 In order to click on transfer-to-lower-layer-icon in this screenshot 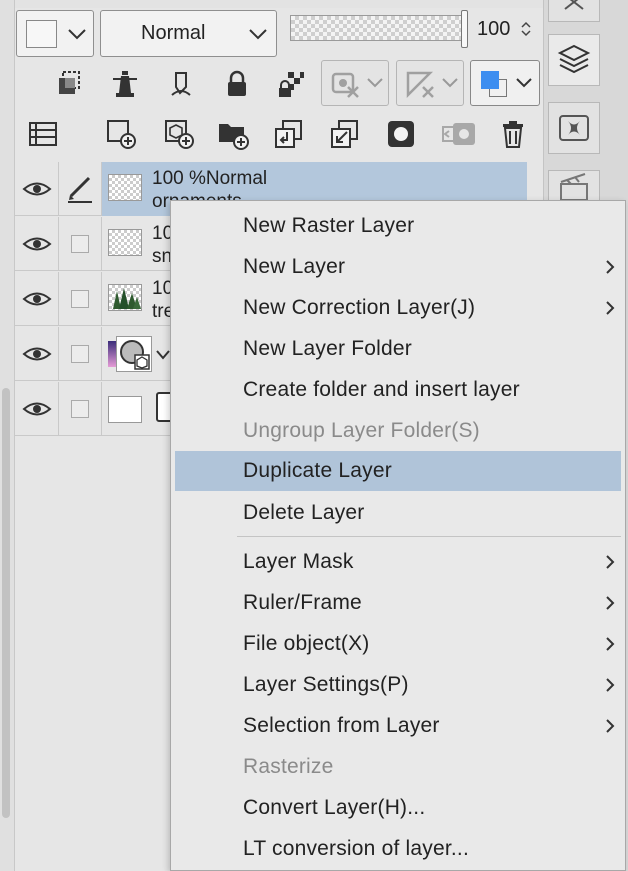, I will do `click(289, 134)`.